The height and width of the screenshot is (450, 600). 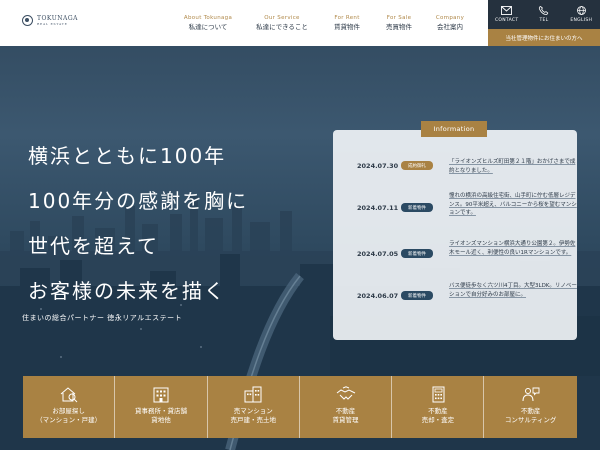 I want to click on hero-title-line: 100年分の感謝を胸に, so click(x=138, y=201).